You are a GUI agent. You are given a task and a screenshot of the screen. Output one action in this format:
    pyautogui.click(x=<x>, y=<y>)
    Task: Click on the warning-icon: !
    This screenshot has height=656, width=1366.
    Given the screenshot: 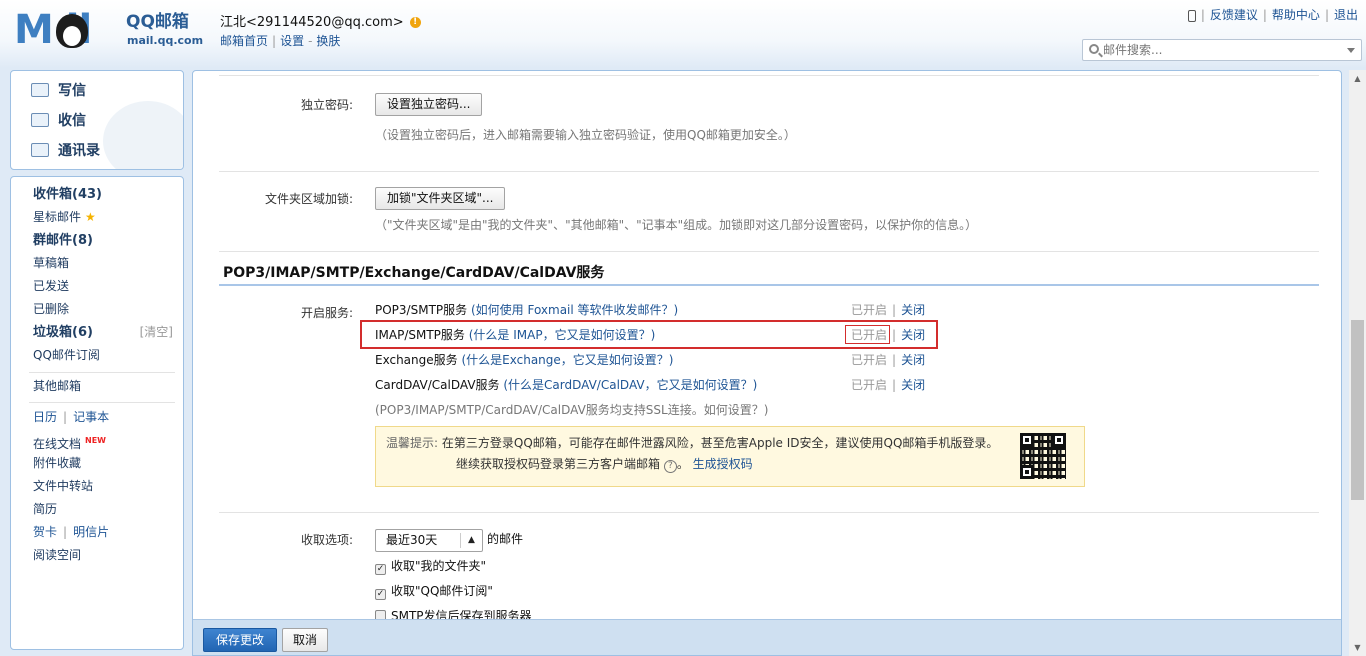 What is the action you would take?
    pyautogui.click(x=415, y=22)
    